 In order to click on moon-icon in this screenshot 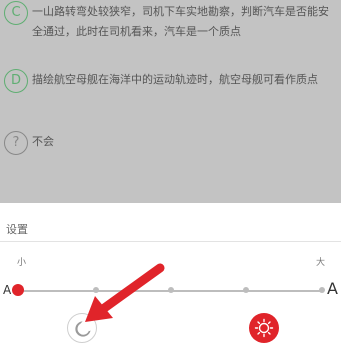, I will do `click(84, 328)`.